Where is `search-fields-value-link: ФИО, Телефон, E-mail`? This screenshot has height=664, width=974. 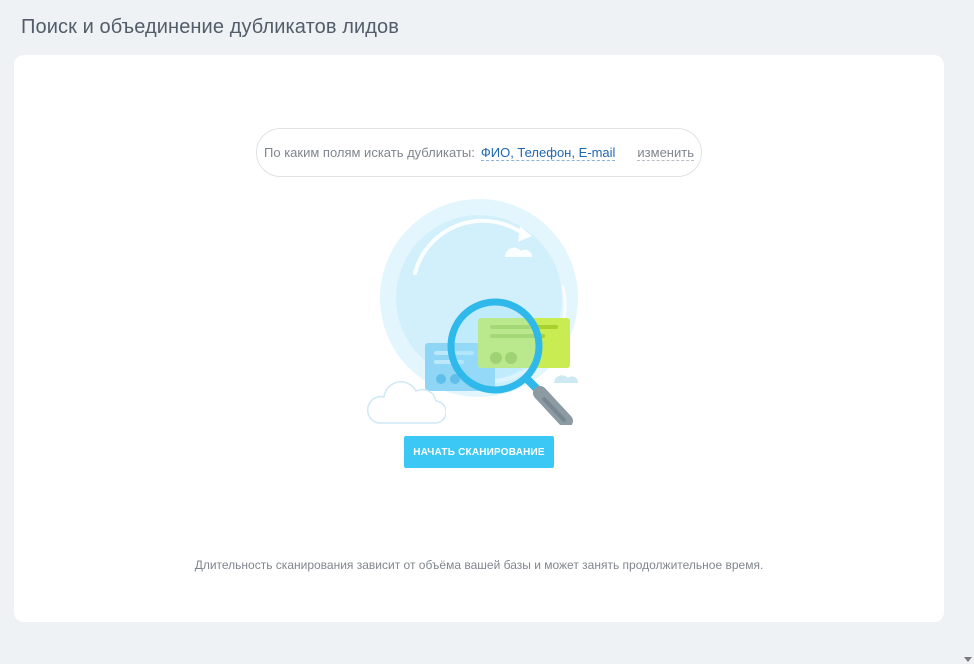 search-fields-value-link: ФИО, Телефон, E-mail is located at coordinates (548, 153).